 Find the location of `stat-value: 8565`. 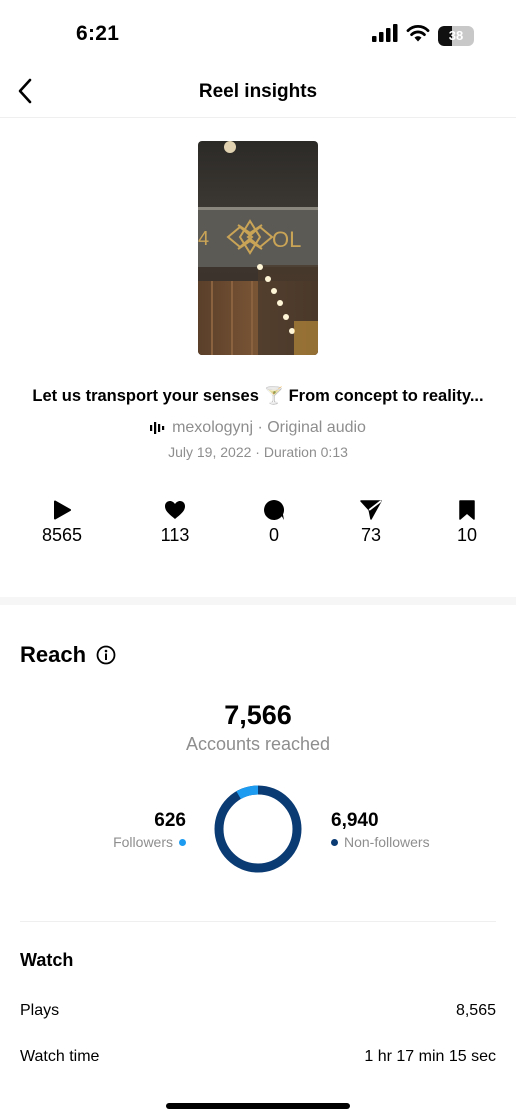

stat-value: 8565 is located at coordinates (62, 535).